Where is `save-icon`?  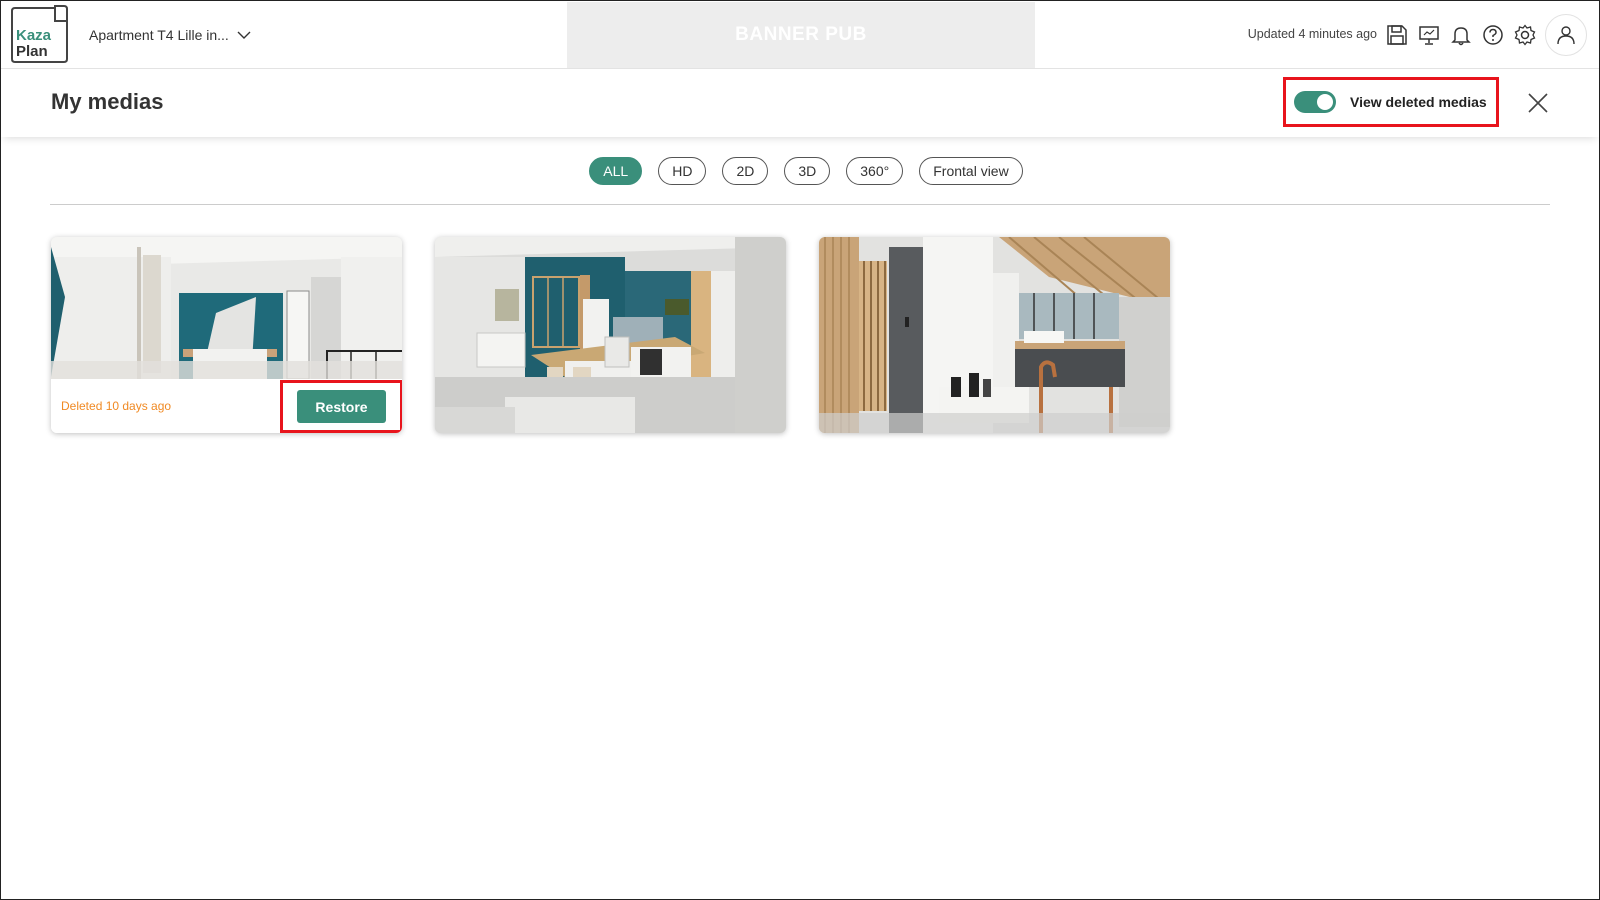
save-icon is located at coordinates (1397, 35).